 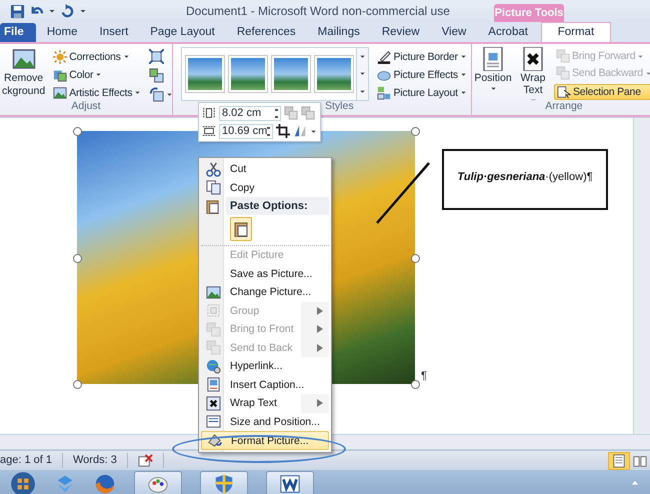 What do you see at coordinates (529, 13) in the screenshot?
I see `contextual-tab-label: Picture Tools` at bounding box center [529, 13].